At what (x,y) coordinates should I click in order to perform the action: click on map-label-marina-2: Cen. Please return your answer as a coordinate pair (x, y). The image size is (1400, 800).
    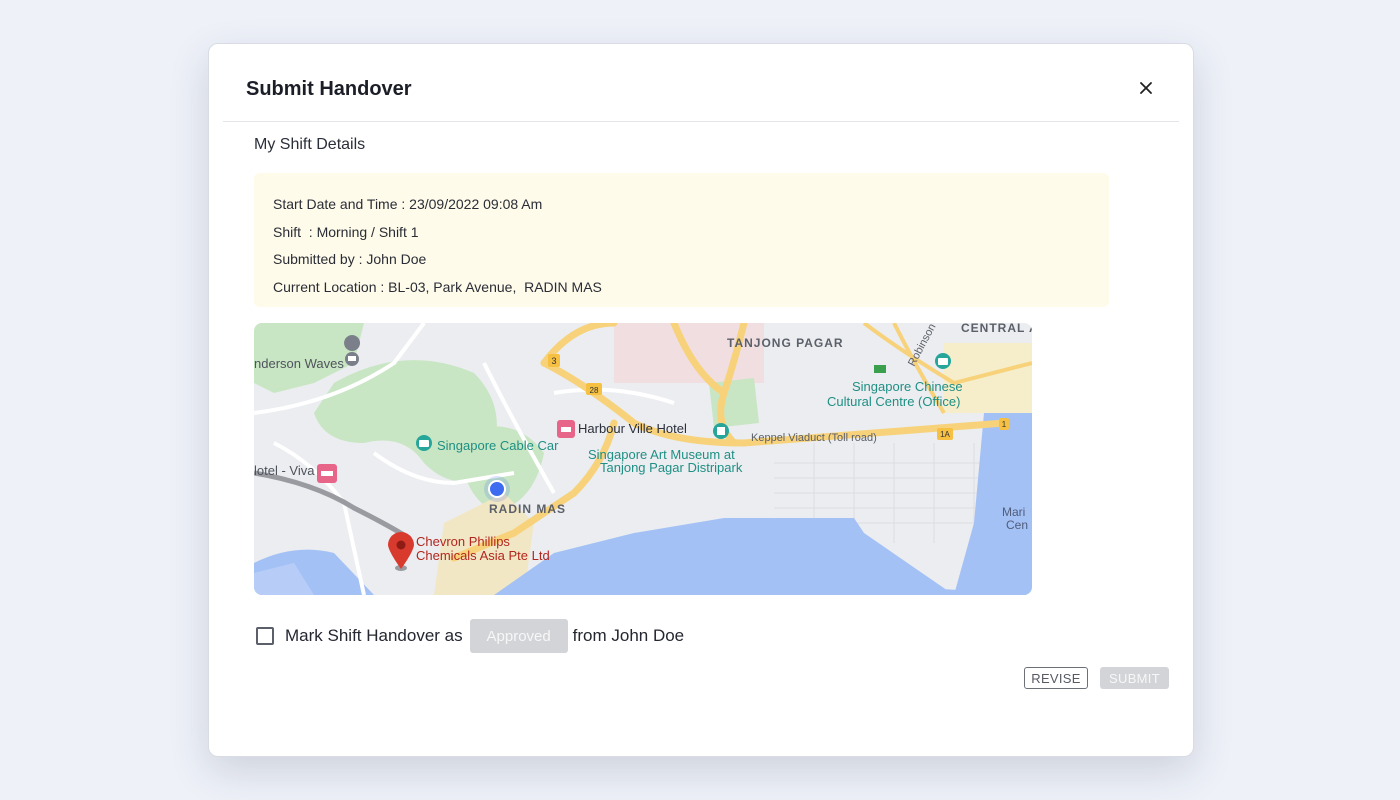
    Looking at the image, I should click on (1017, 525).